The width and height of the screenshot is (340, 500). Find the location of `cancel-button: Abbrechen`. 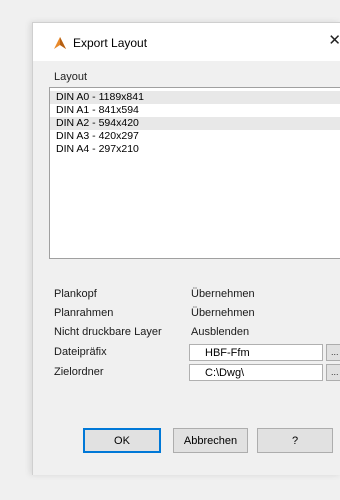

cancel-button: Abbrechen is located at coordinates (210, 440).